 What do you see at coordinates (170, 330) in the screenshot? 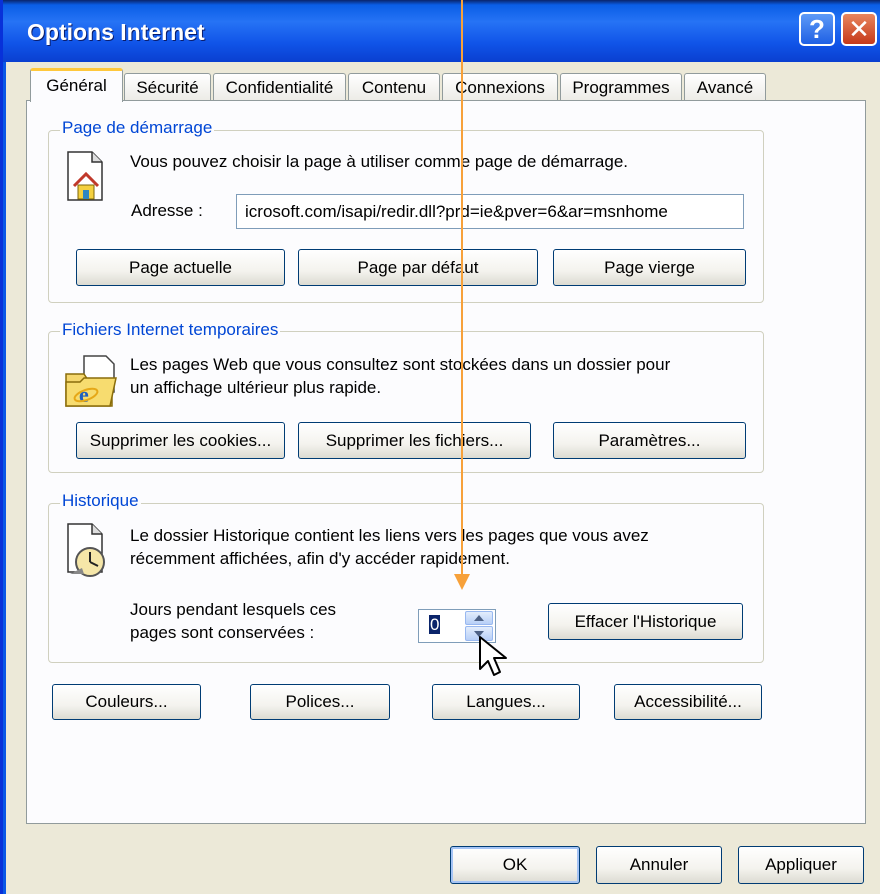
I see `temp-files-legend: Fichiers Internet temporaires` at bounding box center [170, 330].